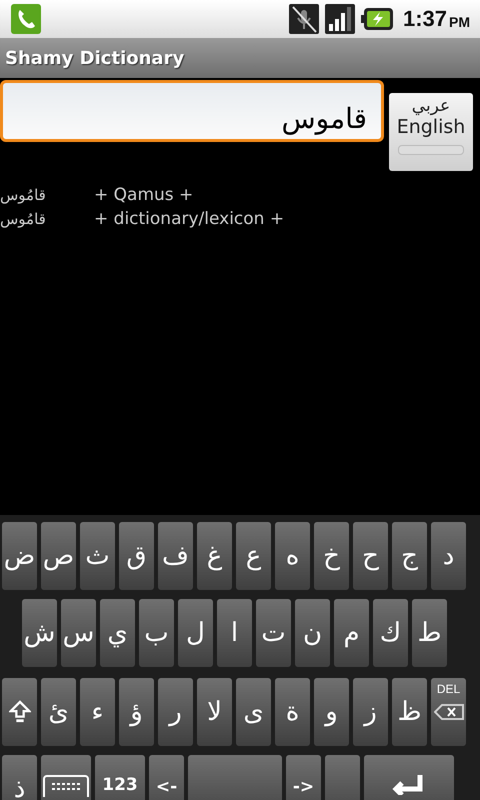 This screenshot has width=480, height=800. Describe the element at coordinates (312, 633) in the screenshot. I see `letter-key: ن` at that location.